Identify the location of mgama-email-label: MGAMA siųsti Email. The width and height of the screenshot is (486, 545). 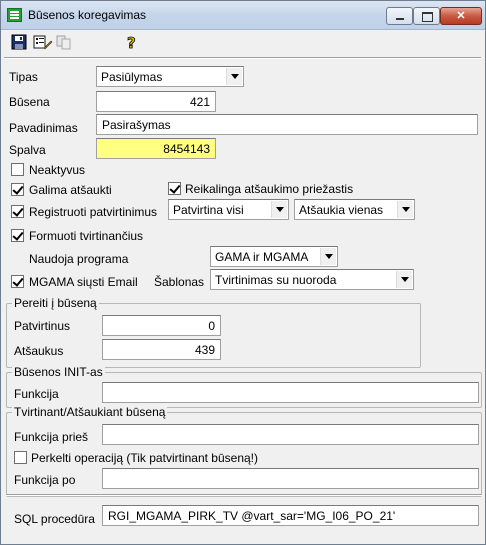
(83, 282).